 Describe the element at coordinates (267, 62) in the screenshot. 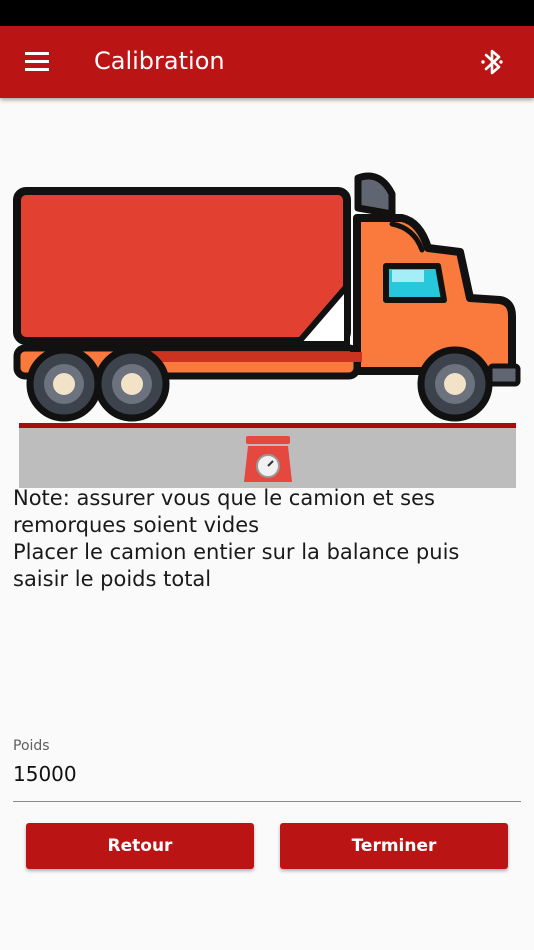

I see `app-bar: Calibration` at that location.